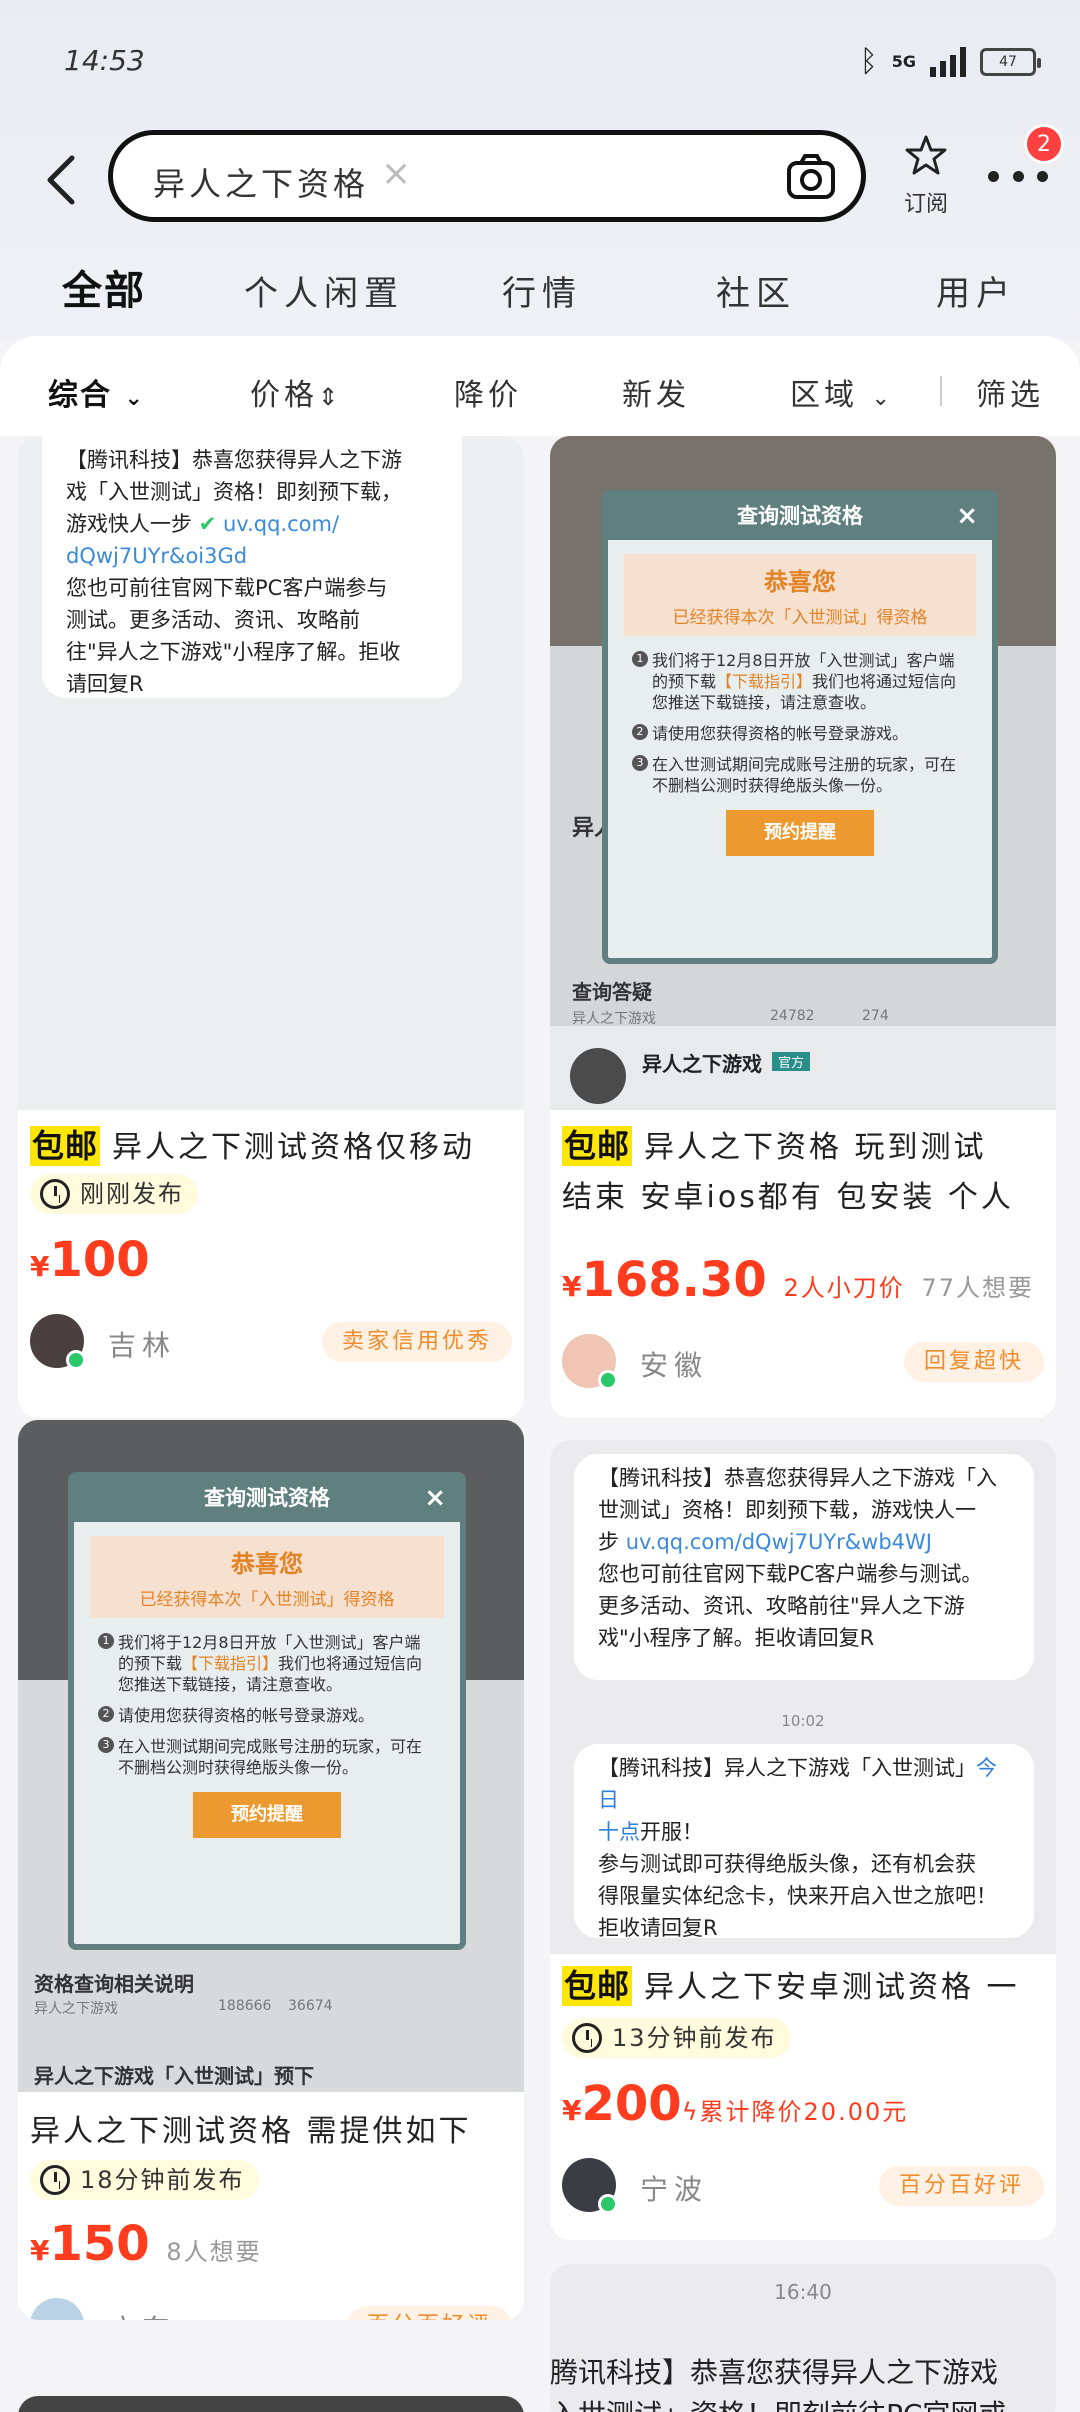 Image resolution: width=1080 pixels, height=2412 pixels. I want to click on seller-info: 宁波 百分百好评, so click(803, 2186).